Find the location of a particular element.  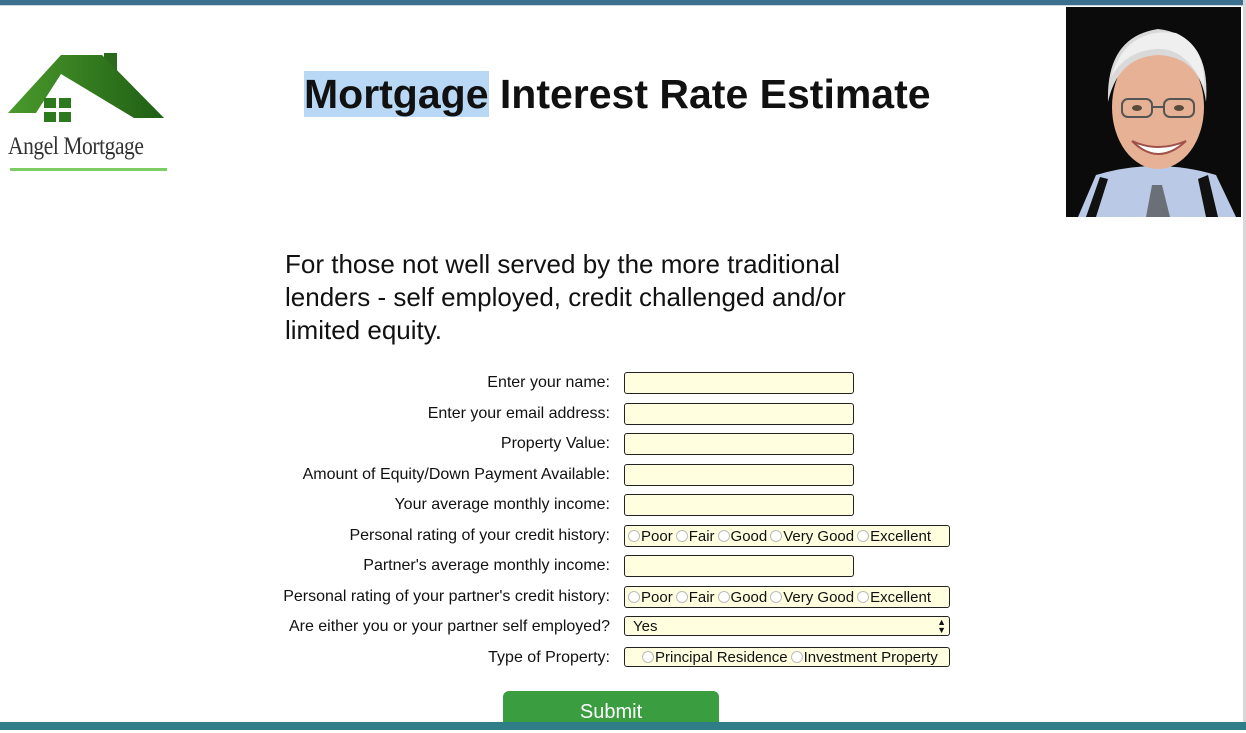

partner-credit-option-fair: Fair is located at coordinates (694, 597).